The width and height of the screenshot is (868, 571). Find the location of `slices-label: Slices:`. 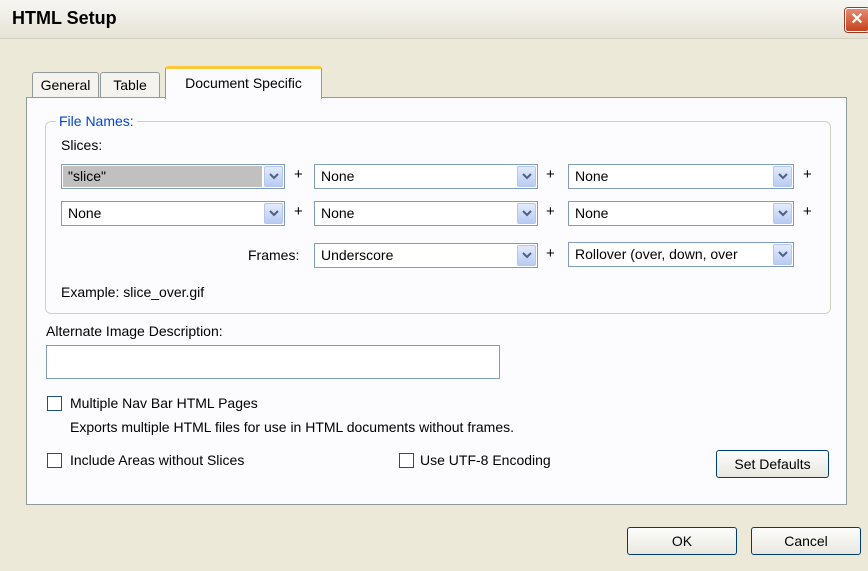

slices-label: Slices: is located at coordinates (82, 145).